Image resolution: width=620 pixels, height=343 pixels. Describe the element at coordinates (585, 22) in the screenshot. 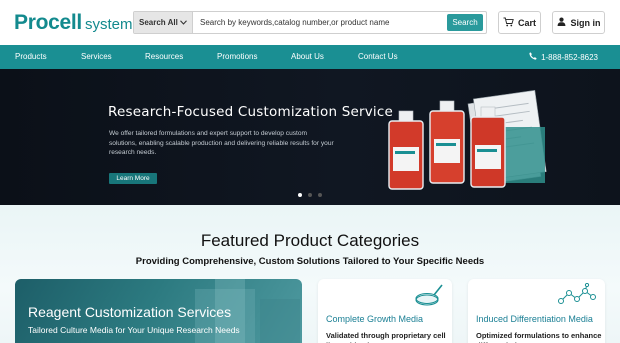

I see `sign-in-label: Sign in` at that location.